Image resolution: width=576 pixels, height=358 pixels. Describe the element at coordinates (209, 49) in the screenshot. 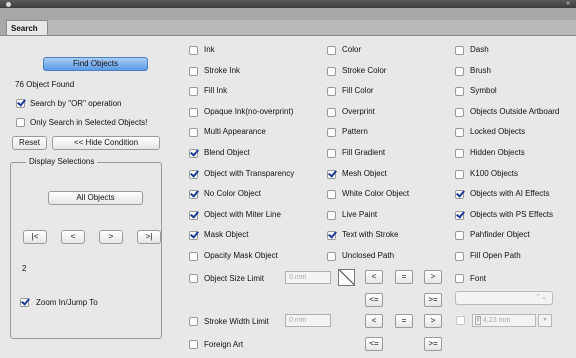

I see `col1-checkbox-label: Ink` at that location.